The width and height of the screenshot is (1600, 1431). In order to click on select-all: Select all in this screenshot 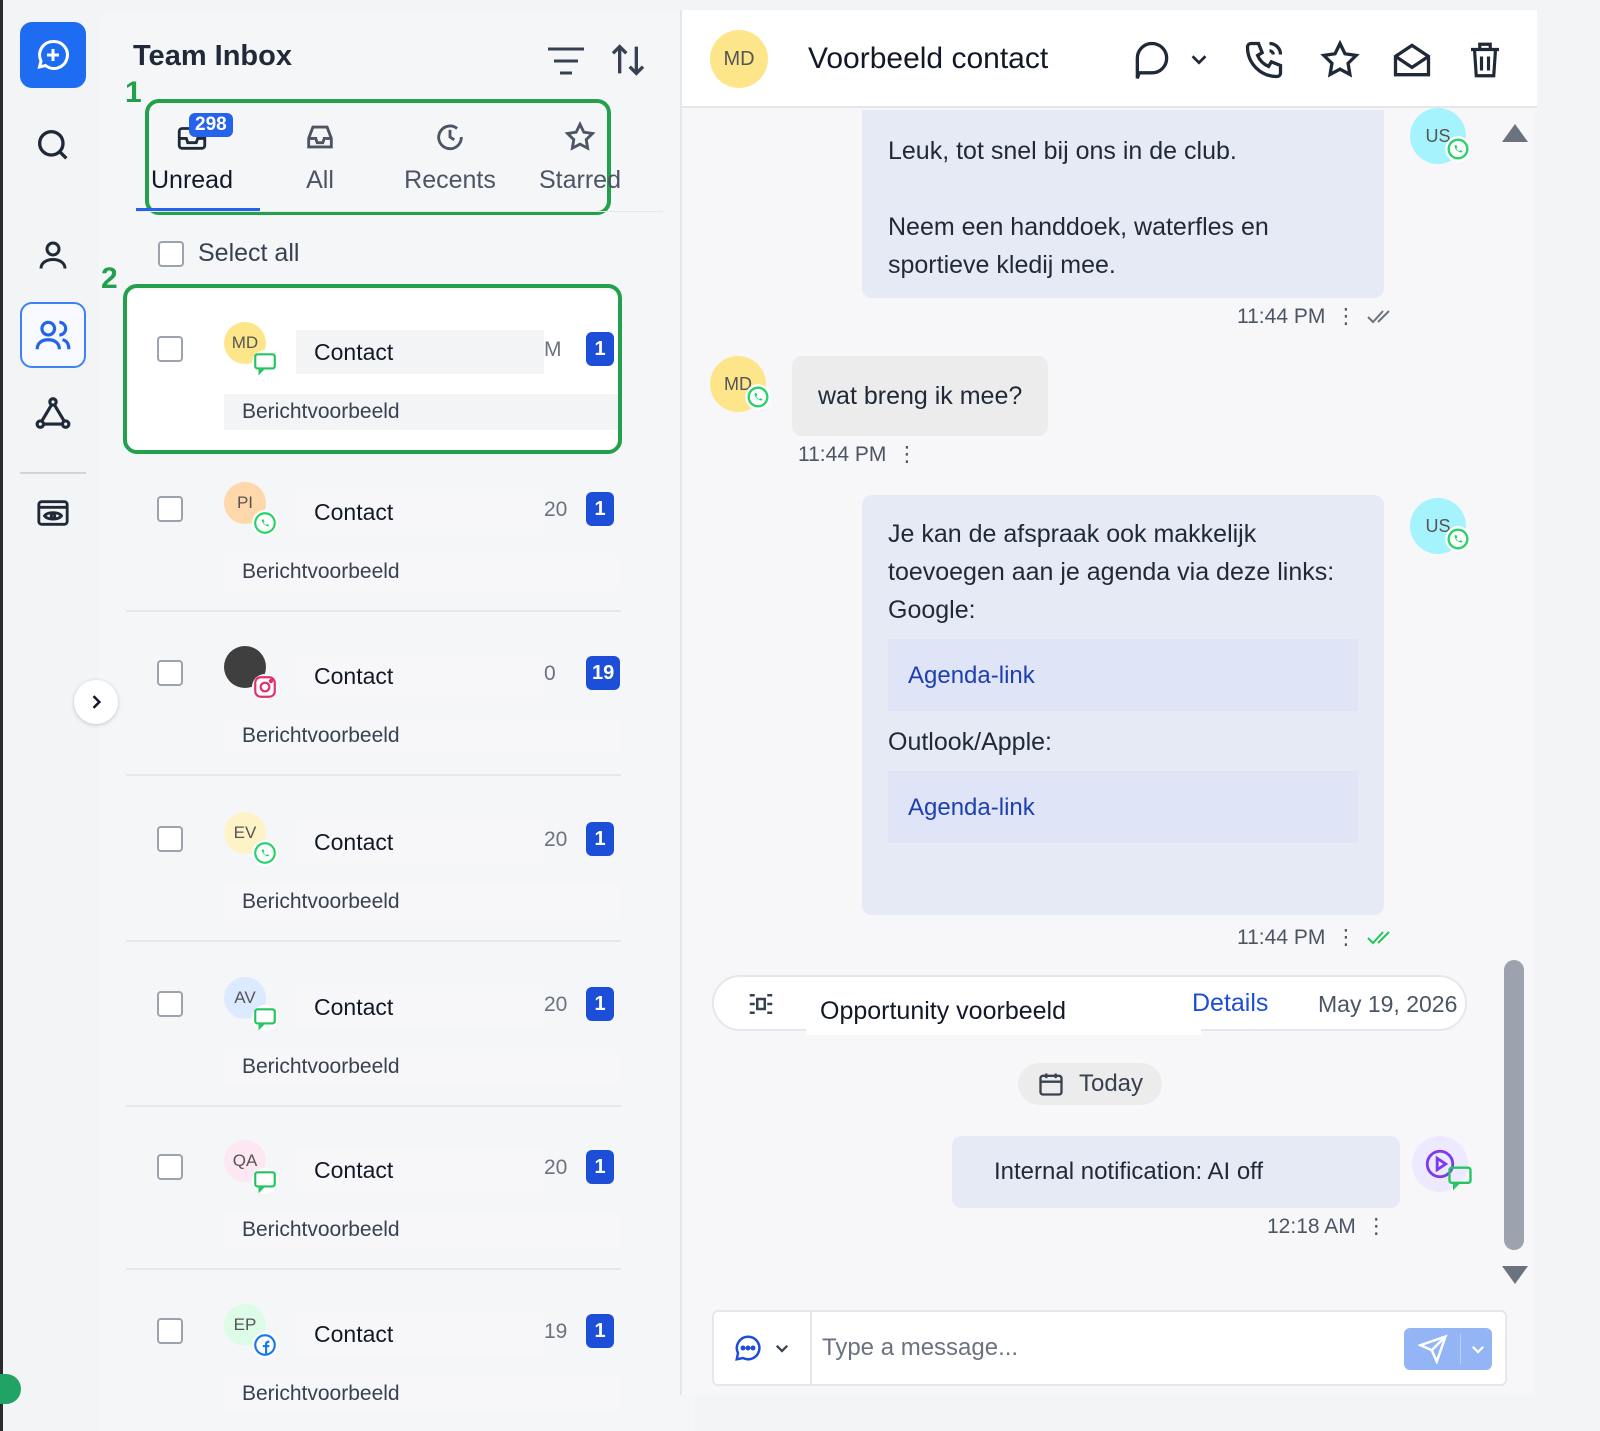, I will do `click(228, 253)`.